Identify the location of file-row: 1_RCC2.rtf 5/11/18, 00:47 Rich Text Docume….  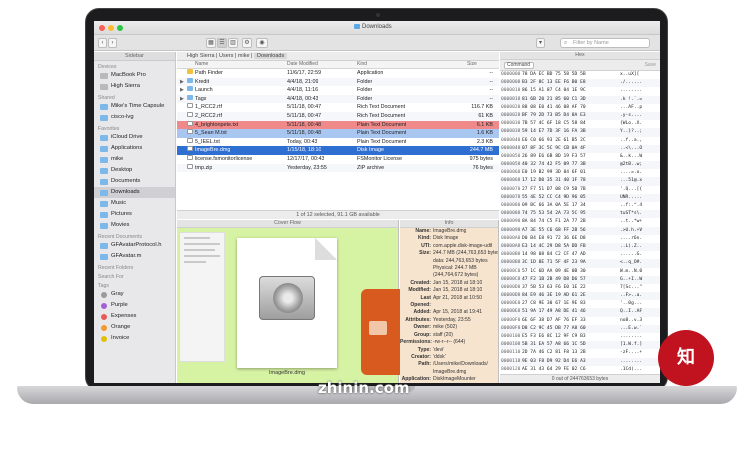
(338, 107).